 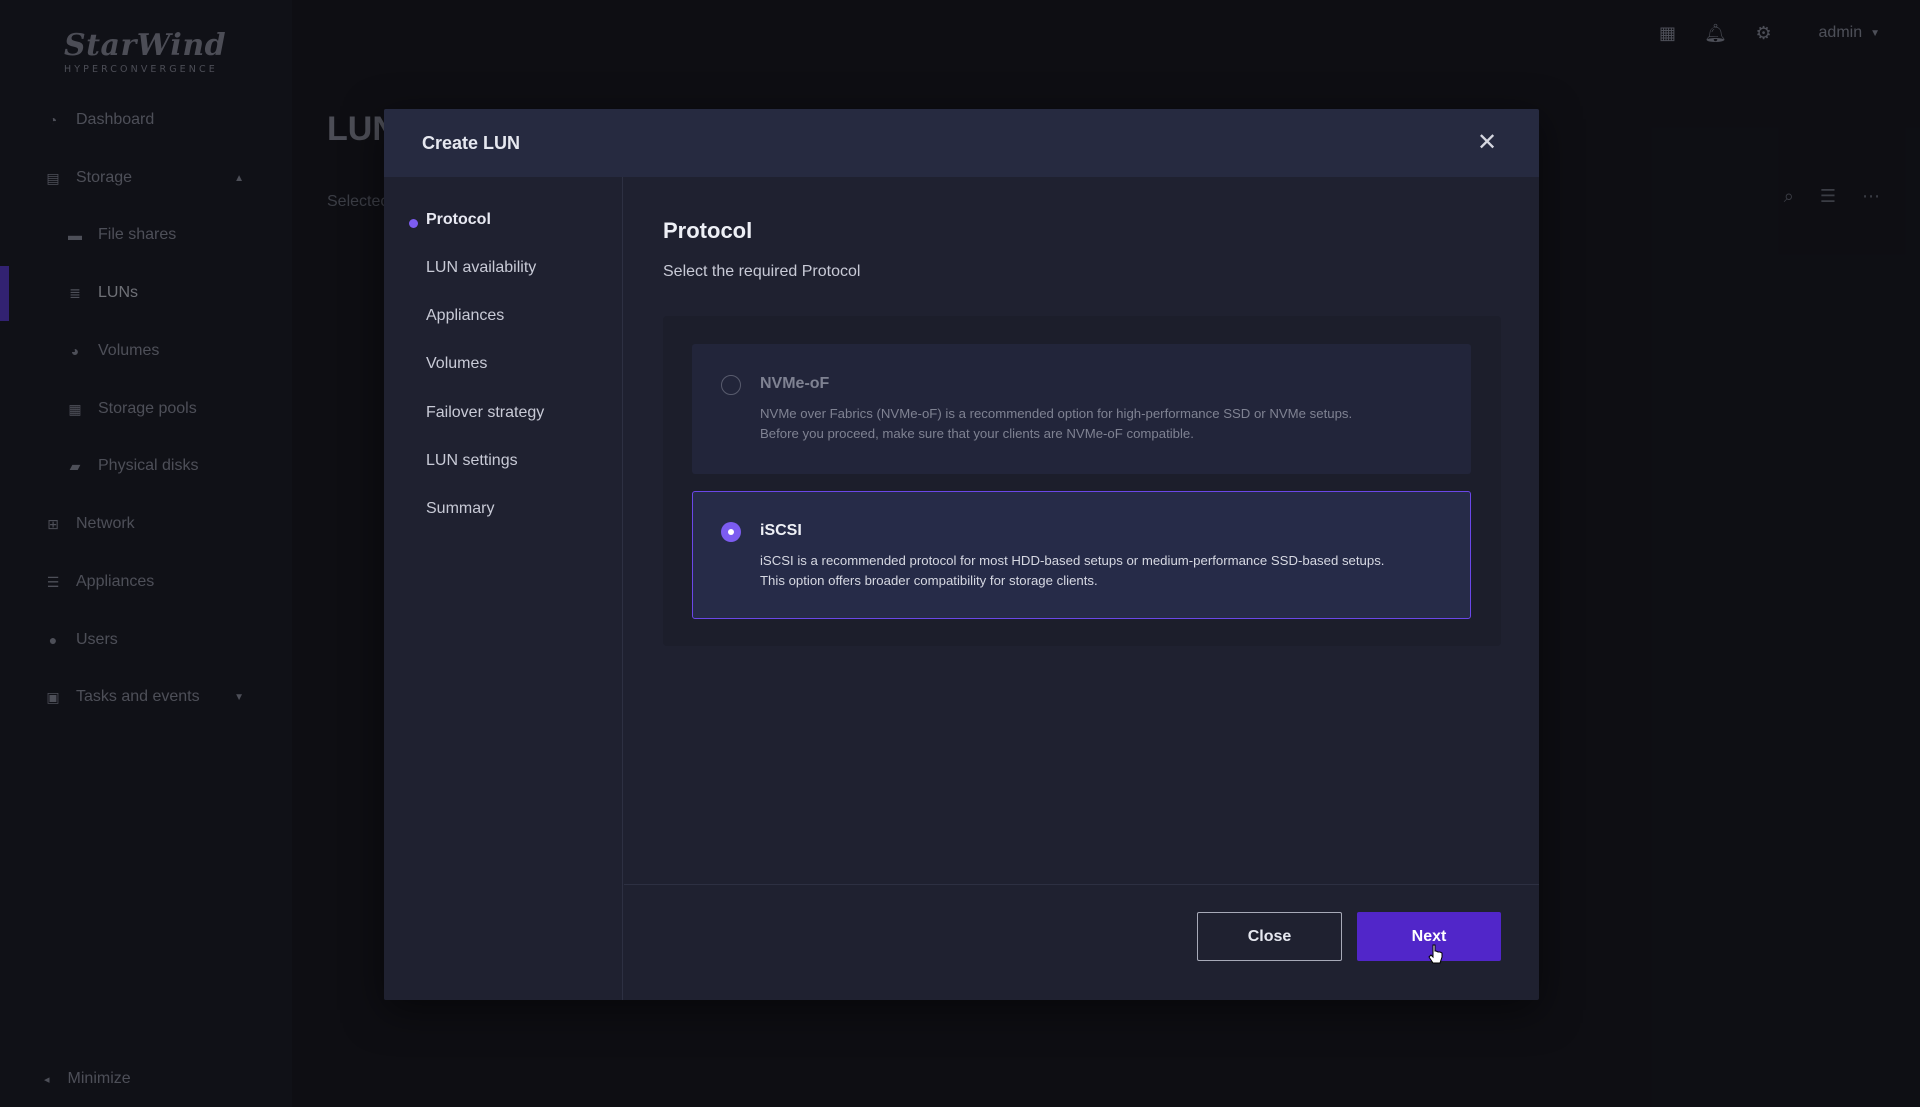 What do you see at coordinates (1081, 942) in the screenshot?
I see `modal-footer: Close Next` at bounding box center [1081, 942].